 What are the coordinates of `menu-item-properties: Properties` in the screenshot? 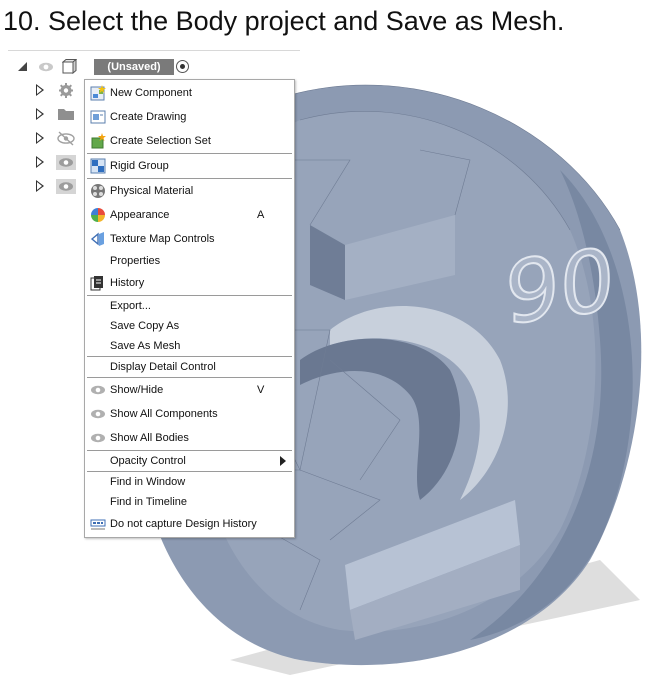 It's located at (189, 261).